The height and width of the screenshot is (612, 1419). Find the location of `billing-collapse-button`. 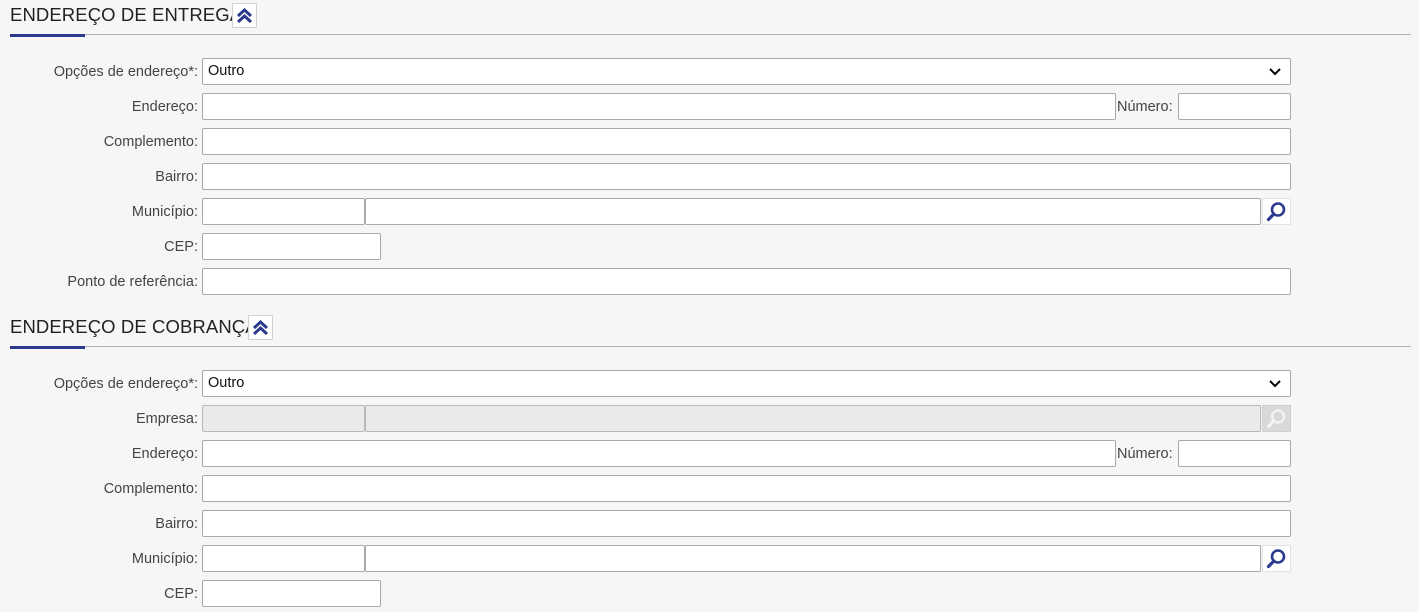

billing-collapse-button is located at coordinates (260, 327).